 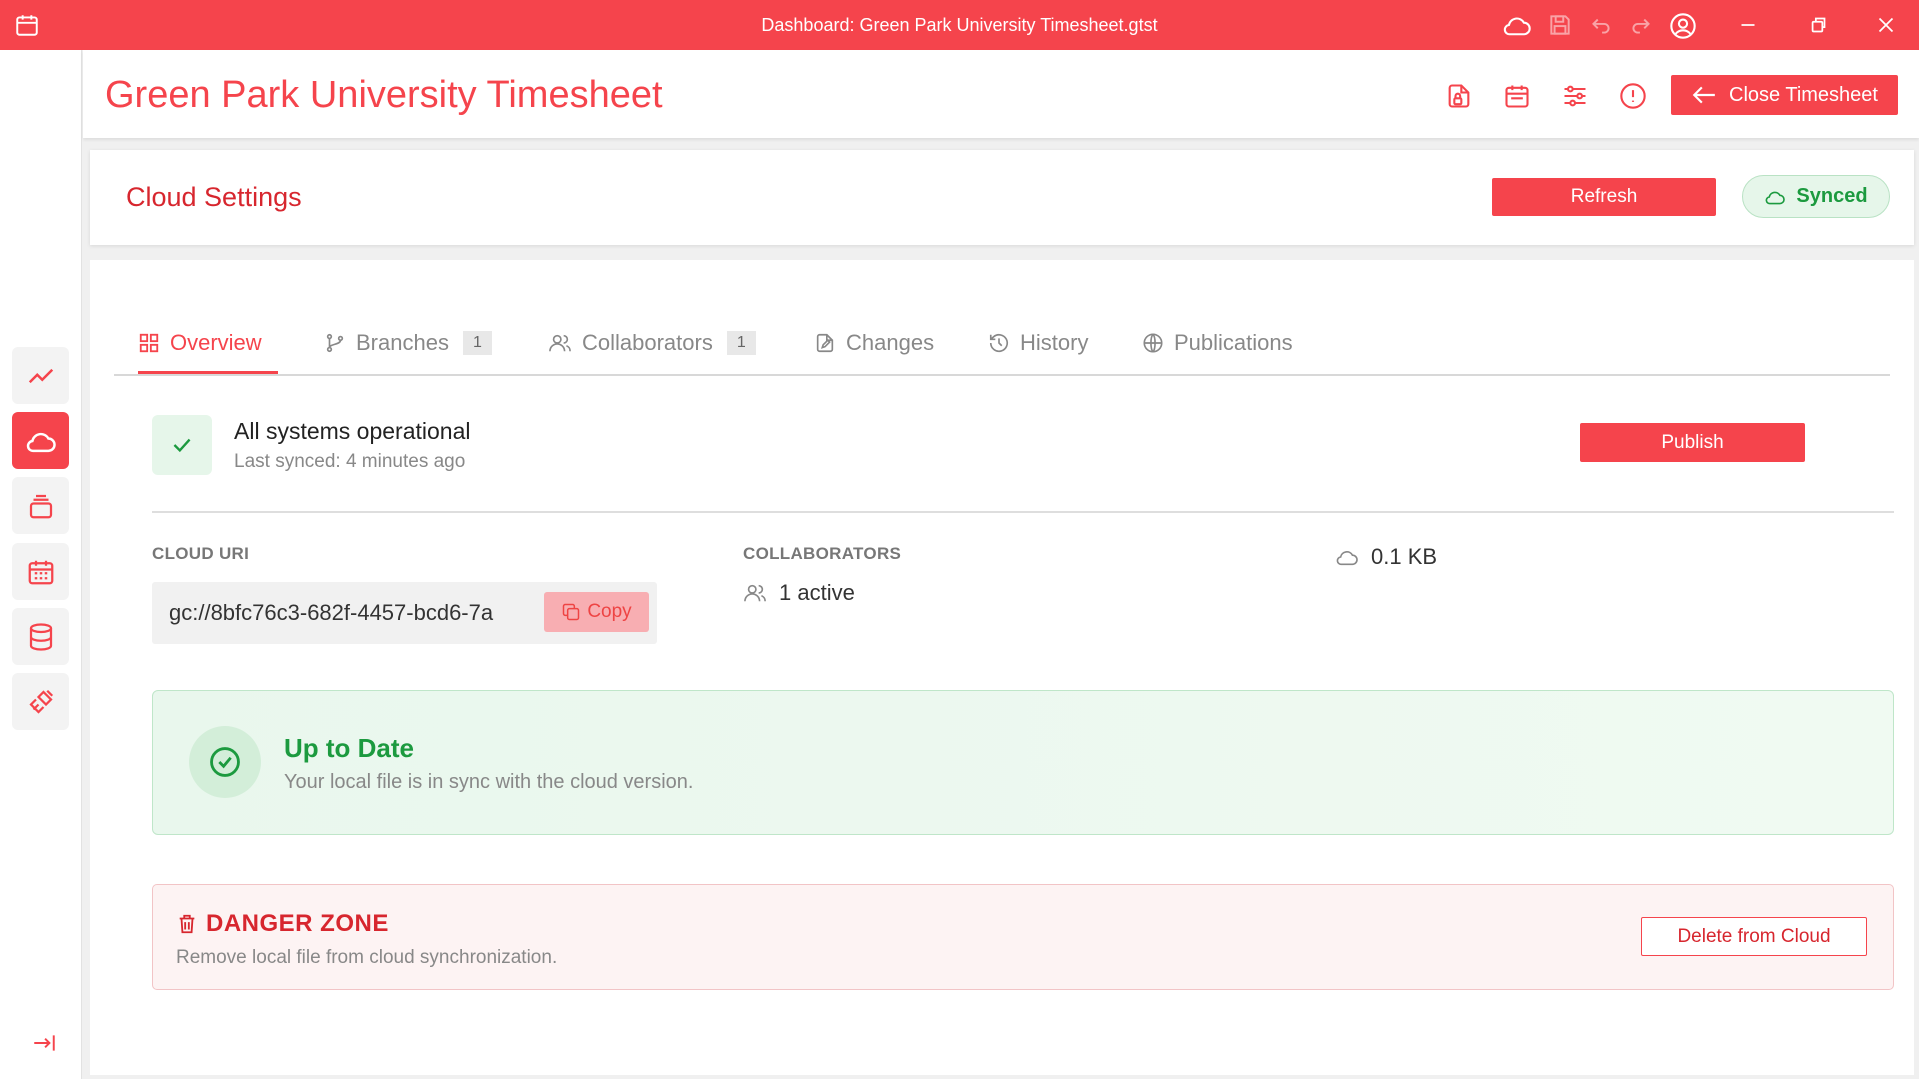 I want to click on alert-circle-icon, so click(x=1633, y=96).